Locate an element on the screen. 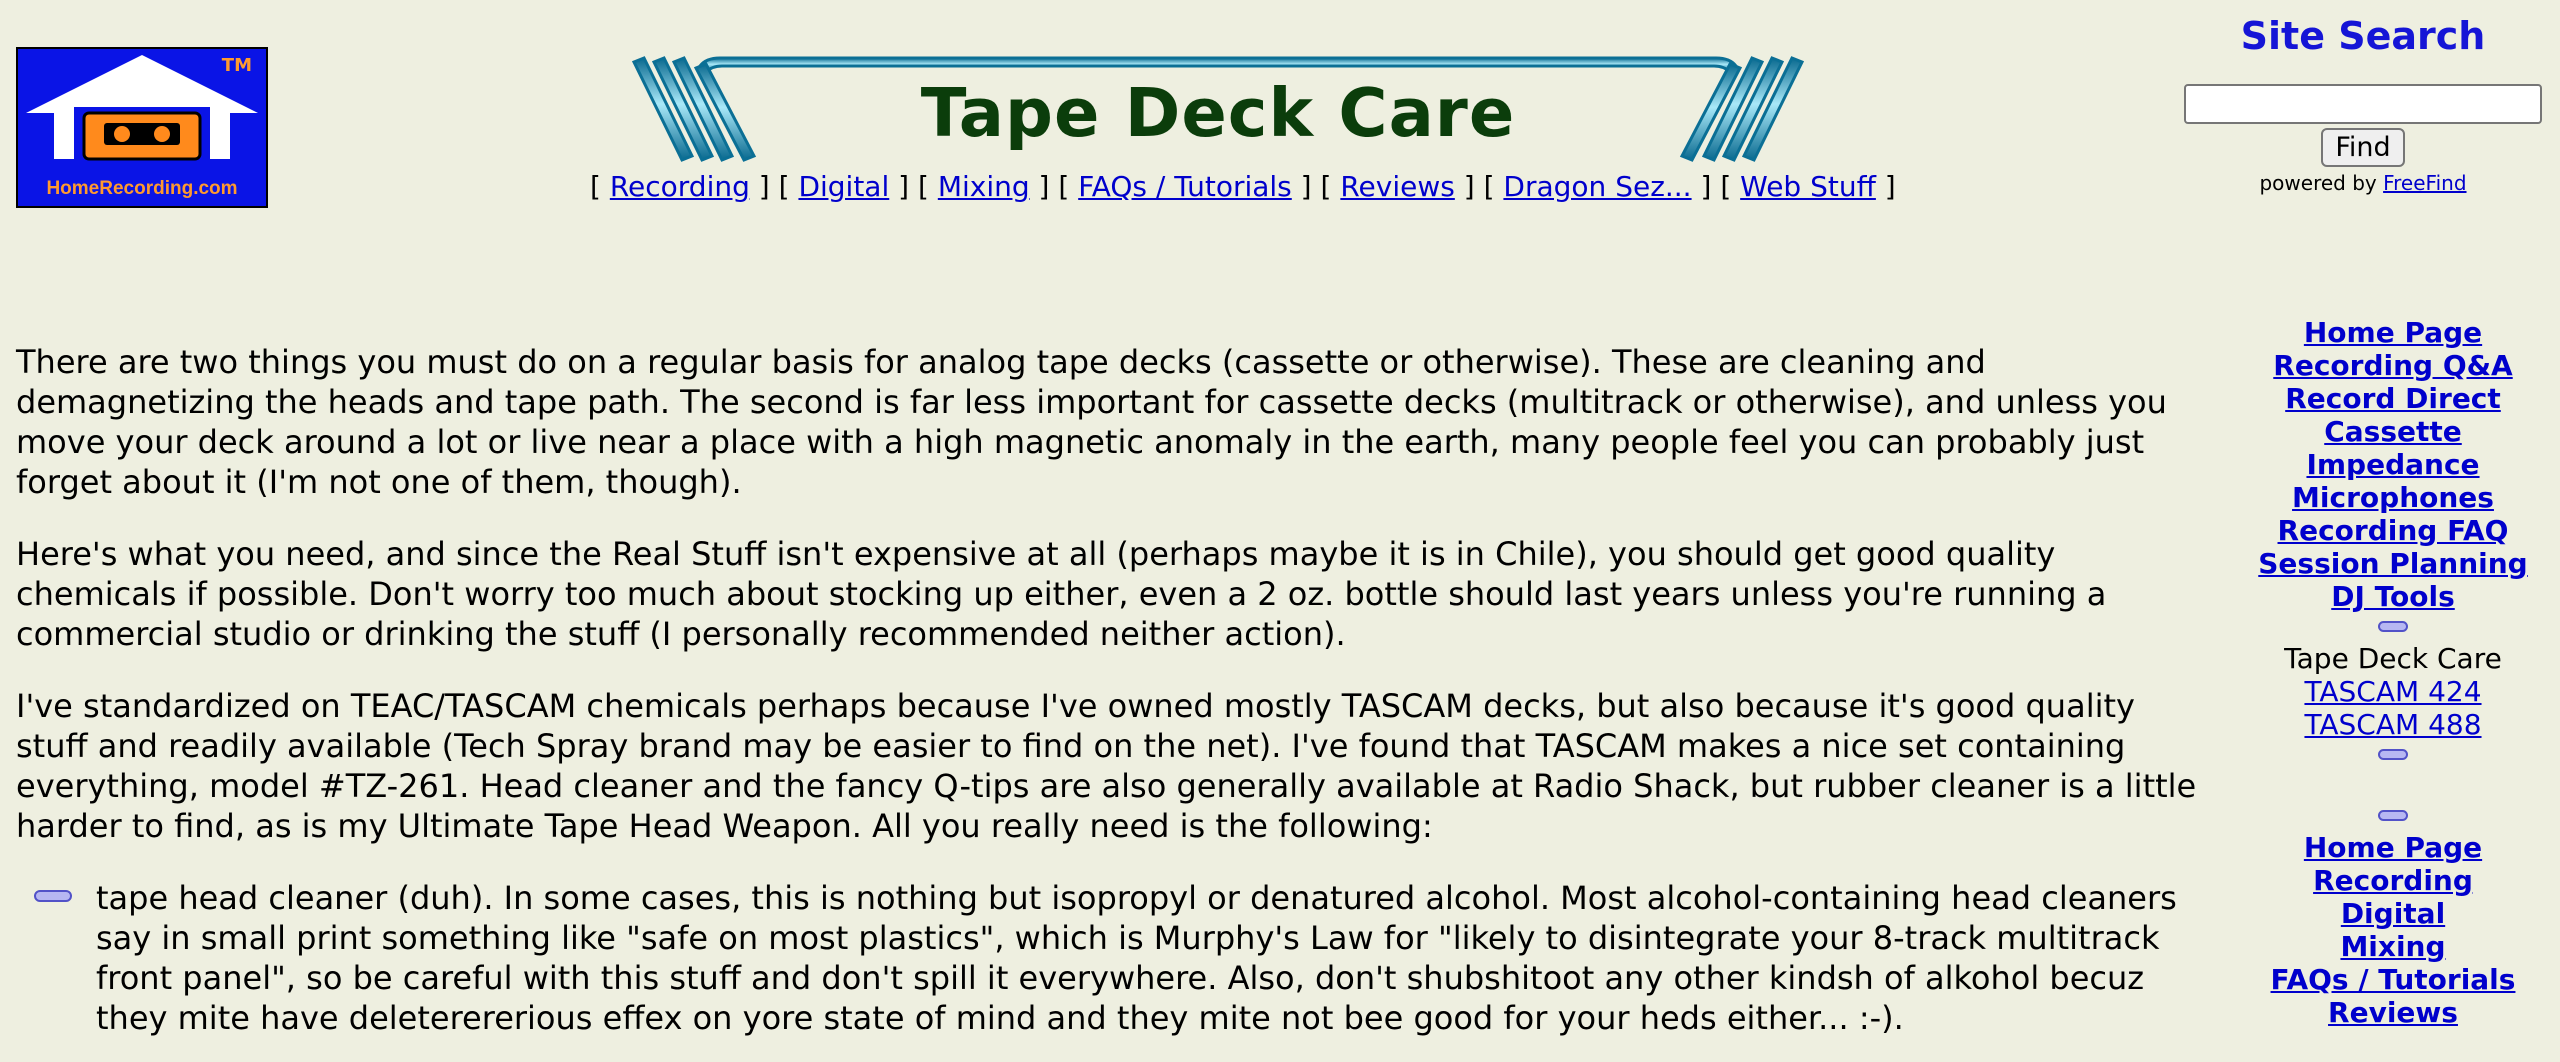  sidebar-item-mixing: Mixing is located at coordinates (2393, 946).